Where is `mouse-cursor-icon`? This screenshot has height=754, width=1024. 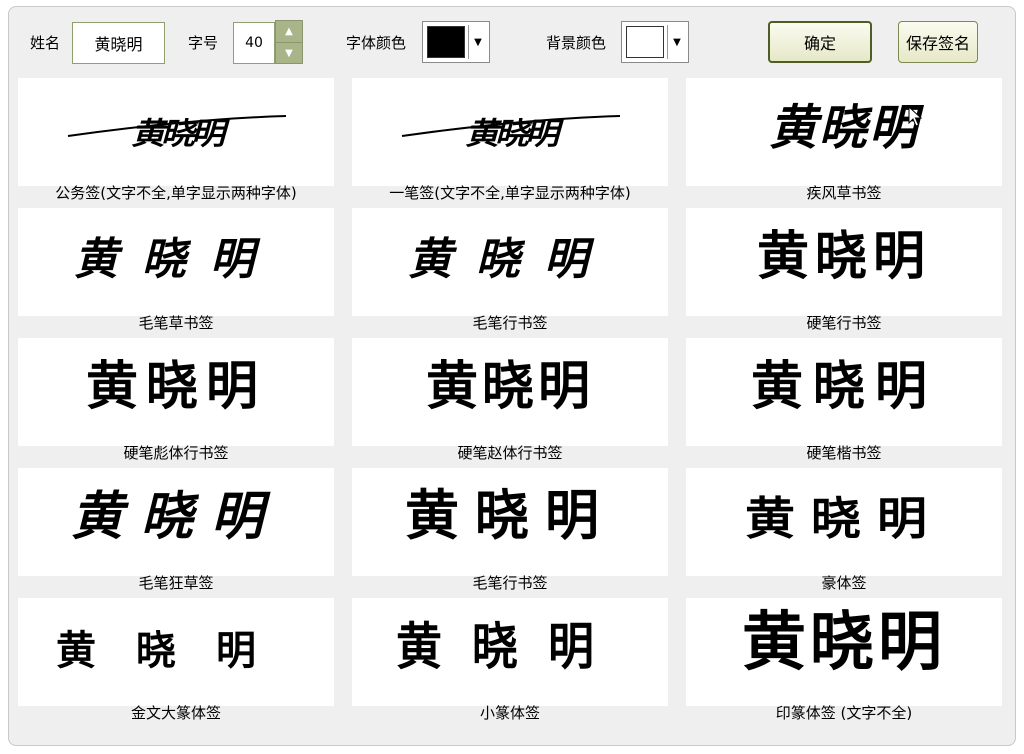
mouse-cursor-icon is located at coordinates (915, 116).